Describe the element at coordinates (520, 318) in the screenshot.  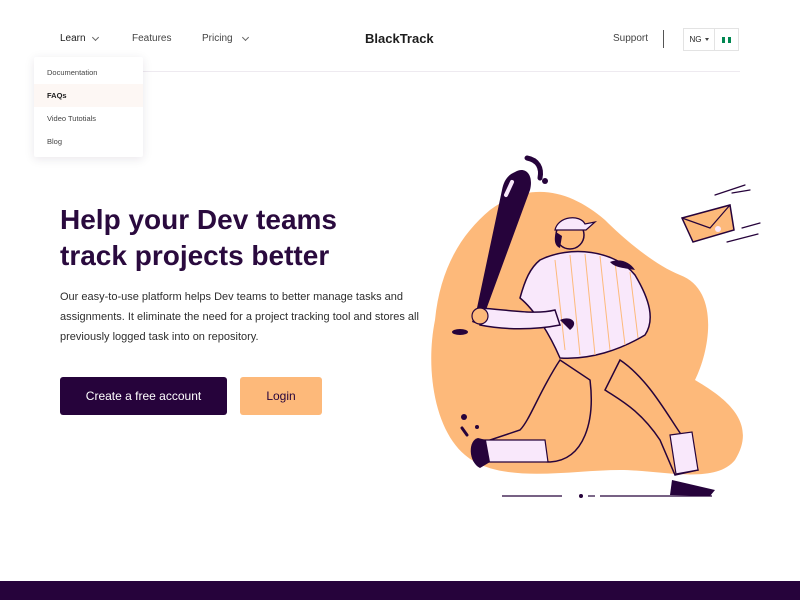
I see `player-arm` at that location.